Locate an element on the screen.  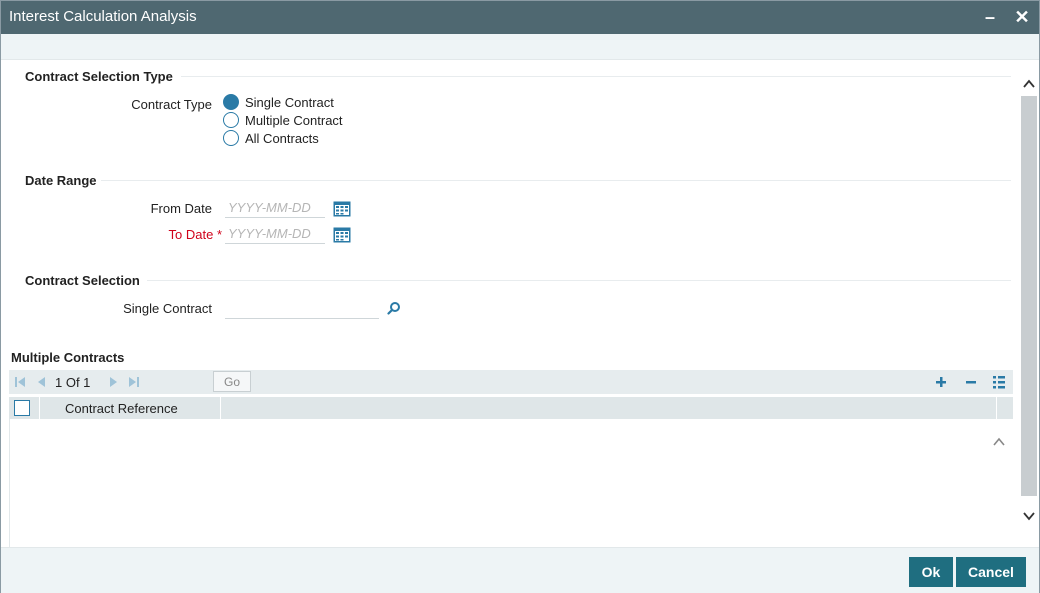
column-header-contract-reference: Contract Reference is located at coordinates (121, 408).